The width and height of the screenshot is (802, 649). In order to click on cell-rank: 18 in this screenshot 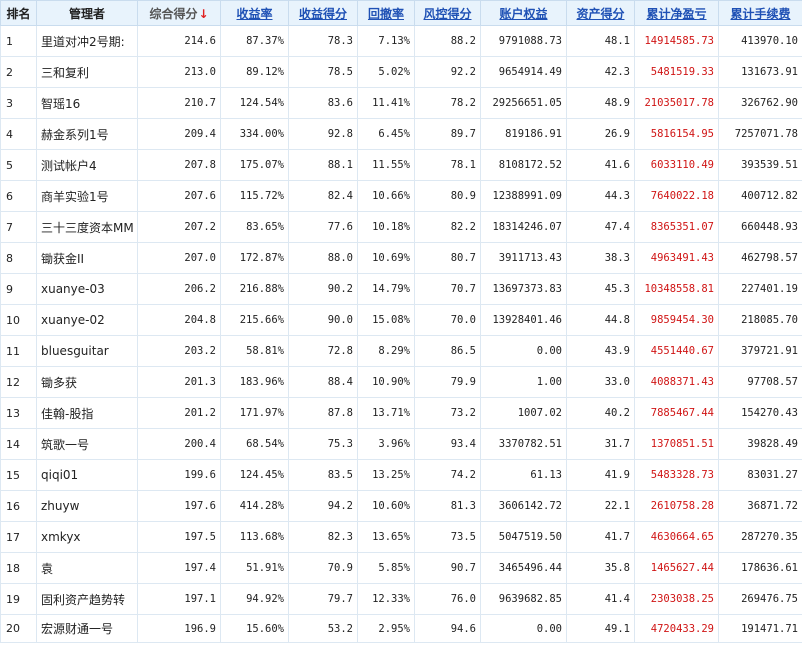, I will do `click(18, 568)`.